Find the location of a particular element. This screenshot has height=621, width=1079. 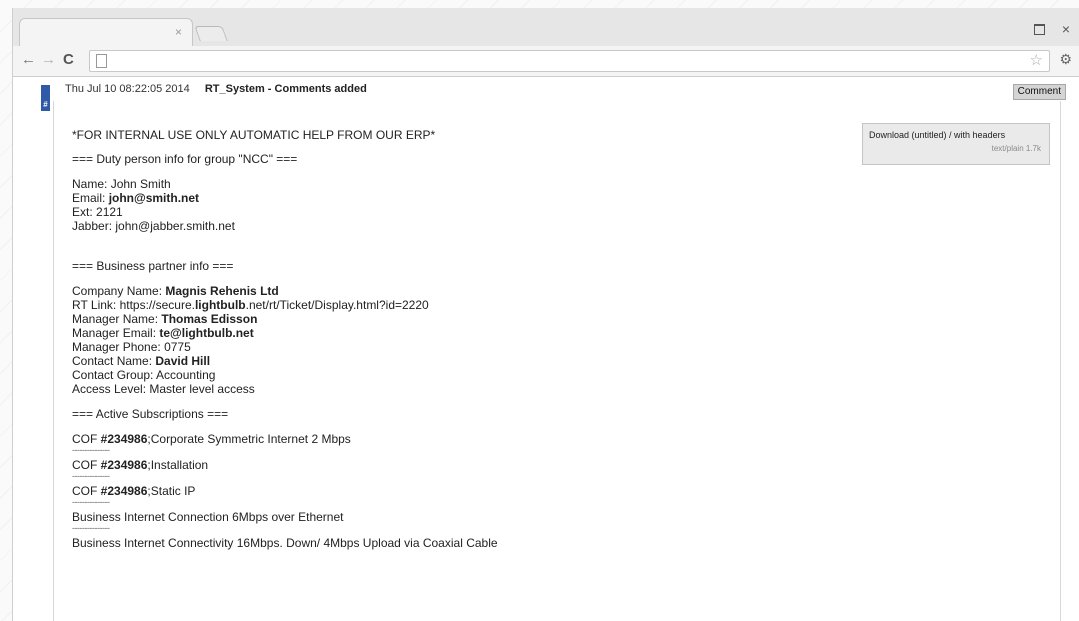

download-meta: text/plain 1.7k is located at coordinates (1016, 148).